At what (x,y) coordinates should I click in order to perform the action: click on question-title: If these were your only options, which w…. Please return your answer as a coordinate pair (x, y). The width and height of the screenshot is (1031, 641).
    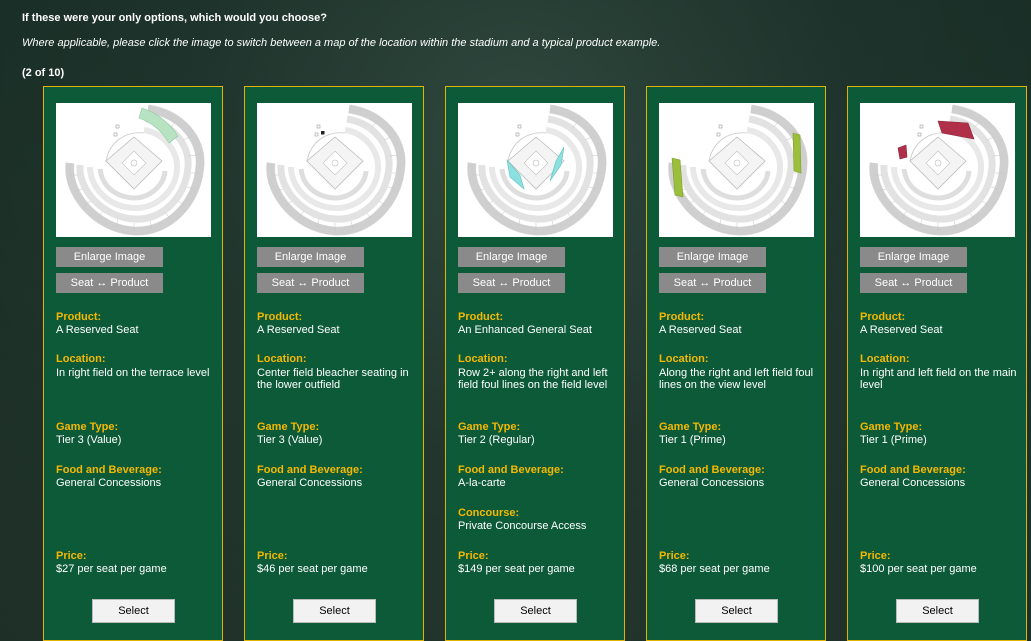
    Looking at the image, I should click on (174, 18).